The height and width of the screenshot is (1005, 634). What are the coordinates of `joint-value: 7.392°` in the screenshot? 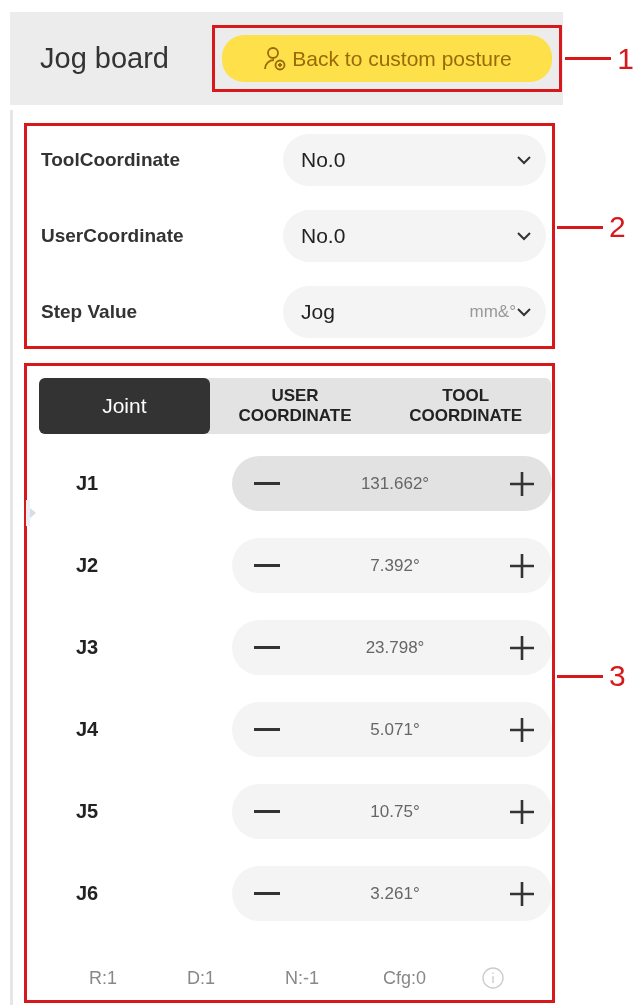 It's located at (395, 565).